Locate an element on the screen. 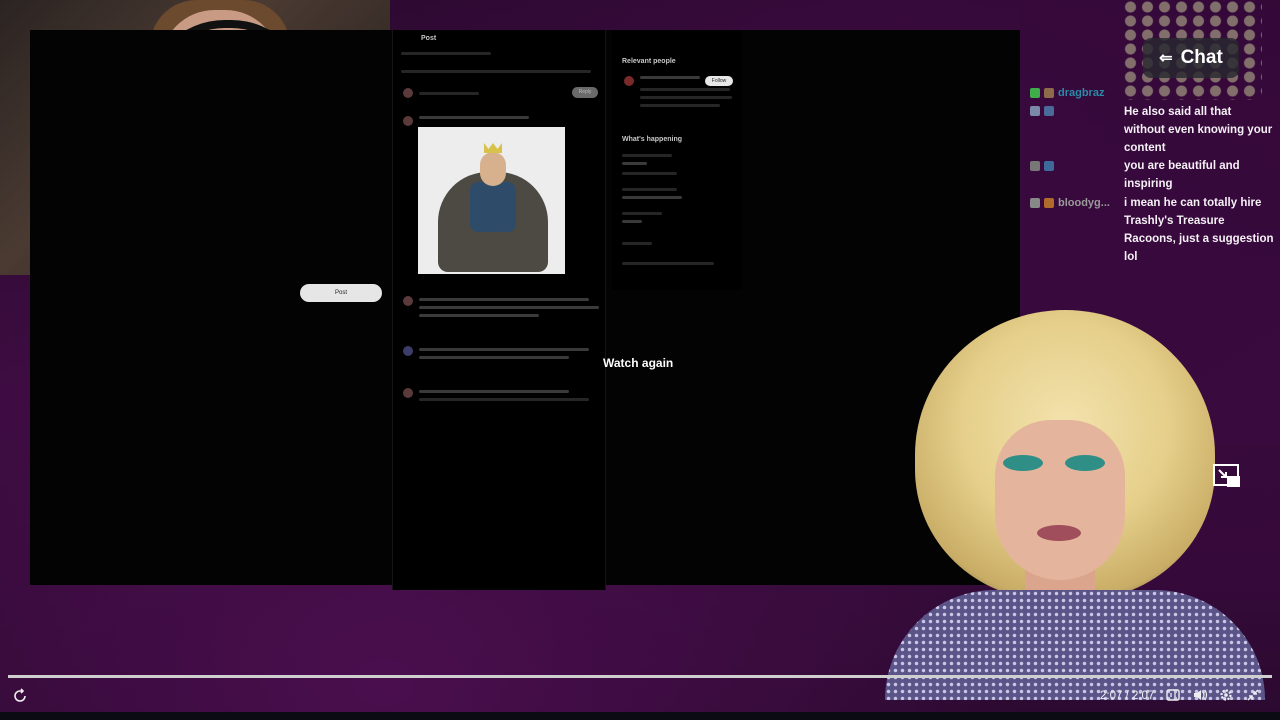 The width and height of the screenshot is (1280, 720). reply-button: Reply is located at coordinates (585, 92).